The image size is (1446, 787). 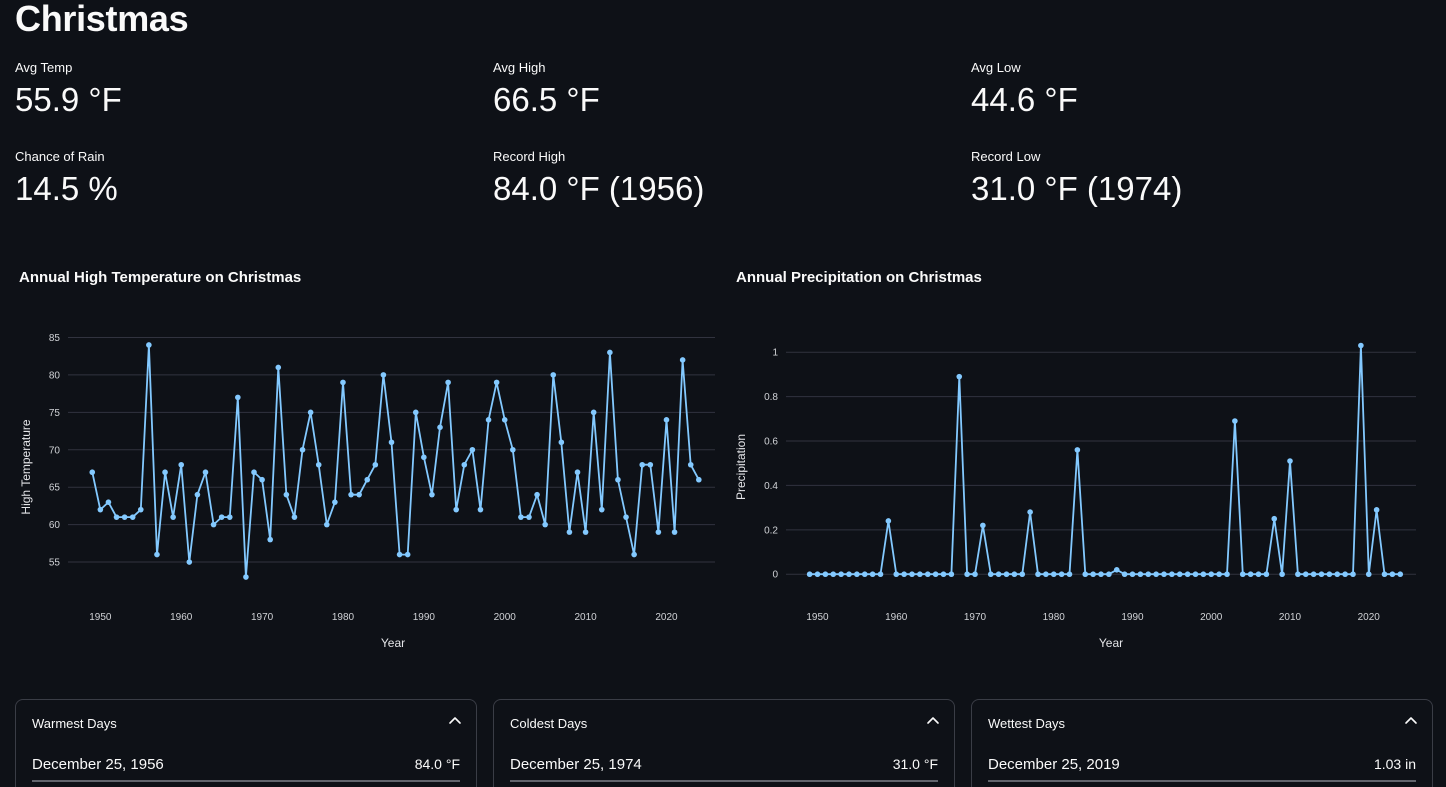 I want to click on metric-avg-temp: Avg Temp 55.9 °F, so click(x=235, y=89).